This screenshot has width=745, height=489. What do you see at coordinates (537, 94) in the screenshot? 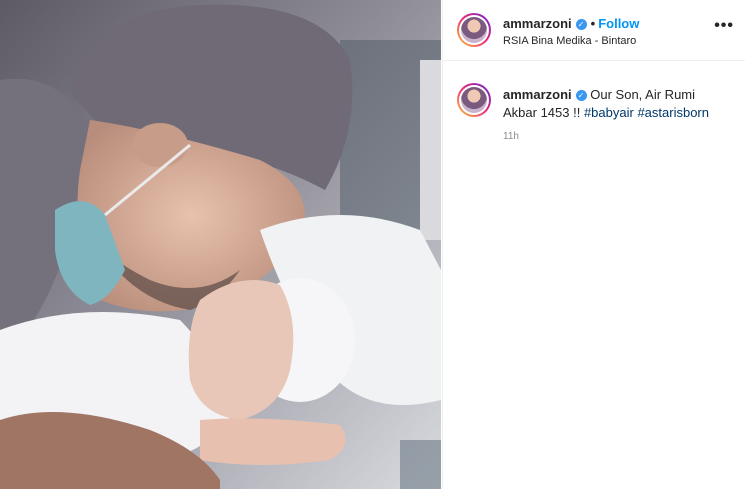
I see `caption-username-link: ammarzoni` at bounding box center [537, 94].